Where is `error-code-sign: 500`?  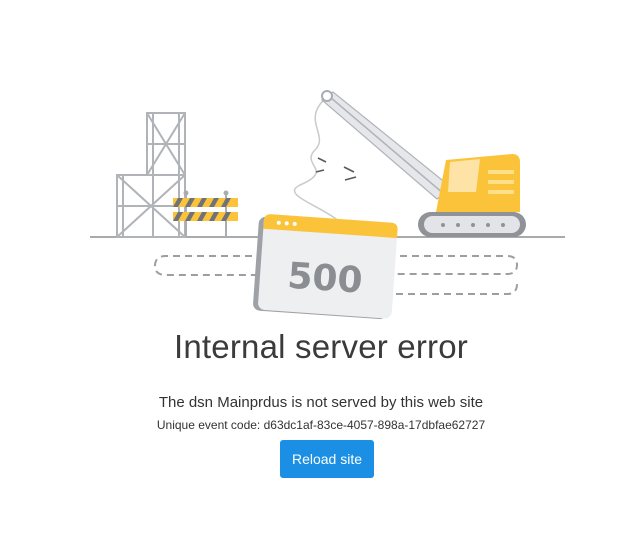 error-code-sign: 500 is located at coordinates (325, 267).